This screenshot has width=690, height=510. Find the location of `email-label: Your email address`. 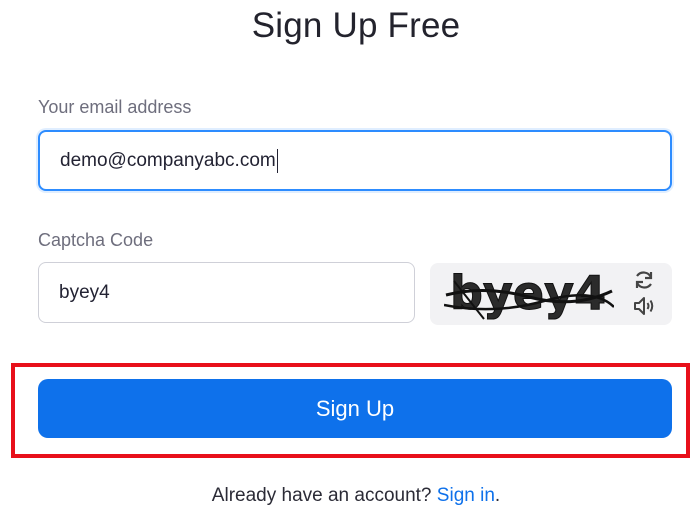

email-label: Your email address is located at coordinates (115, 107).